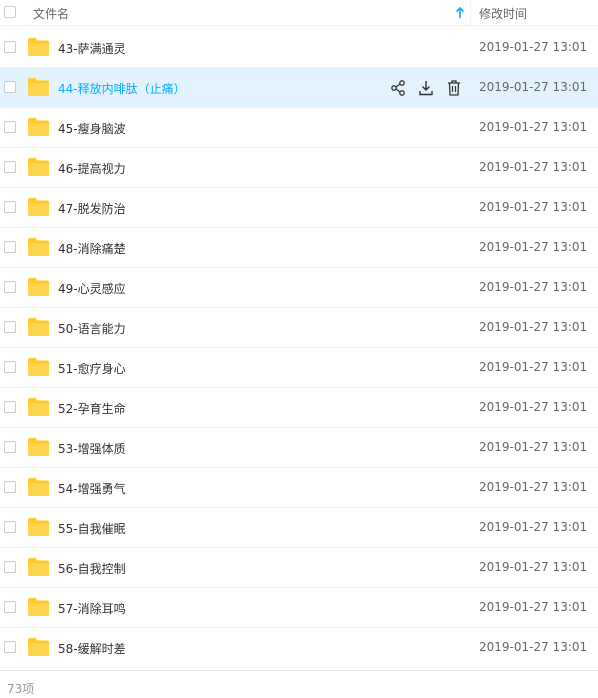 The image size is (598, 698). What do you see at coordinates (92, 528) in the screenshot?
I see `file-name-link: 55-自我催眠` at bounding box center [92, 528].